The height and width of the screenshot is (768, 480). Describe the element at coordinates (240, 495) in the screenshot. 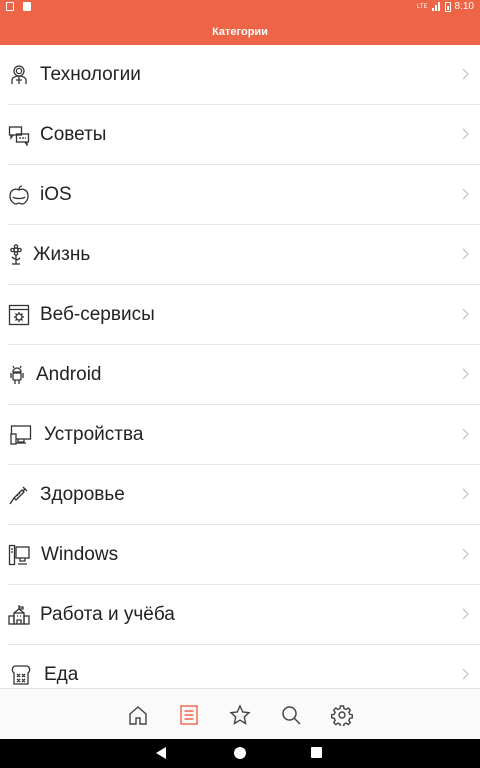

I see `category-item-health: Здоровье` at that location.